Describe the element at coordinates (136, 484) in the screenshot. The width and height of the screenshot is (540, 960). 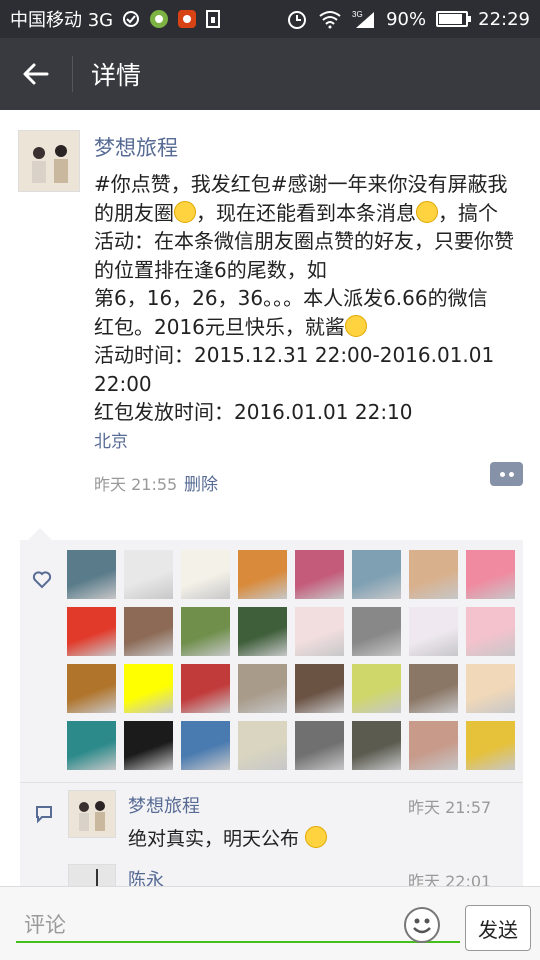
I see `post-time: 昨天 21:55` at that location.